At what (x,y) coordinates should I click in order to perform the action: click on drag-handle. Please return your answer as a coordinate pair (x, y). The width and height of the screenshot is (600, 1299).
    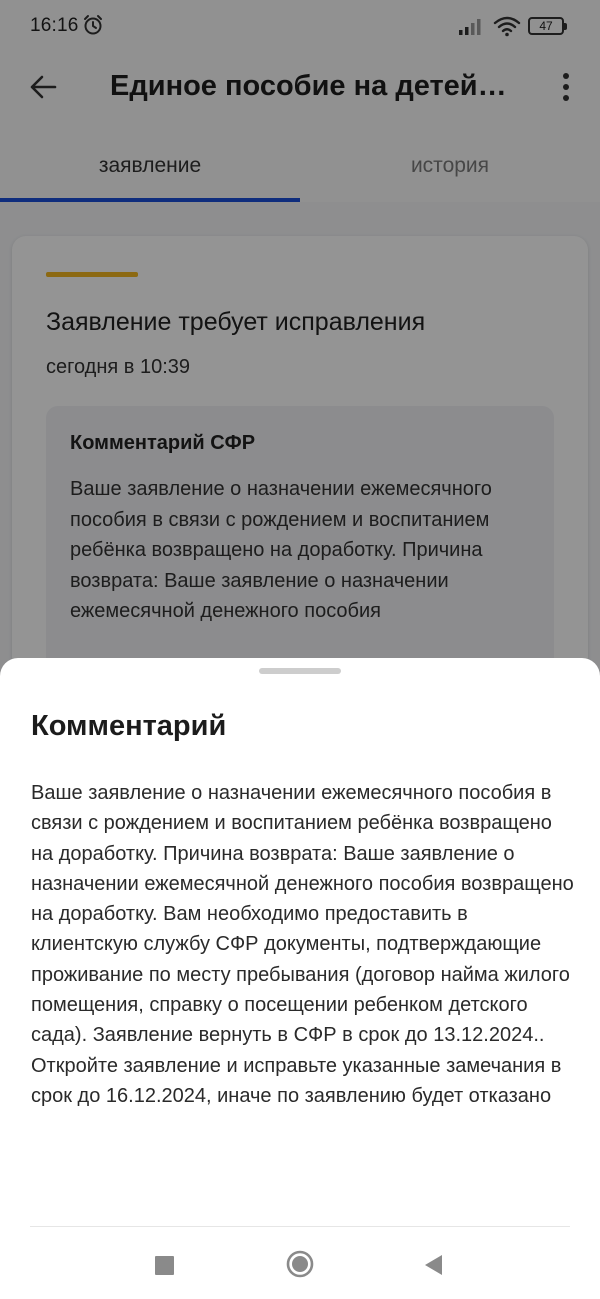
    Looking at the image, I should click on (300, 671).